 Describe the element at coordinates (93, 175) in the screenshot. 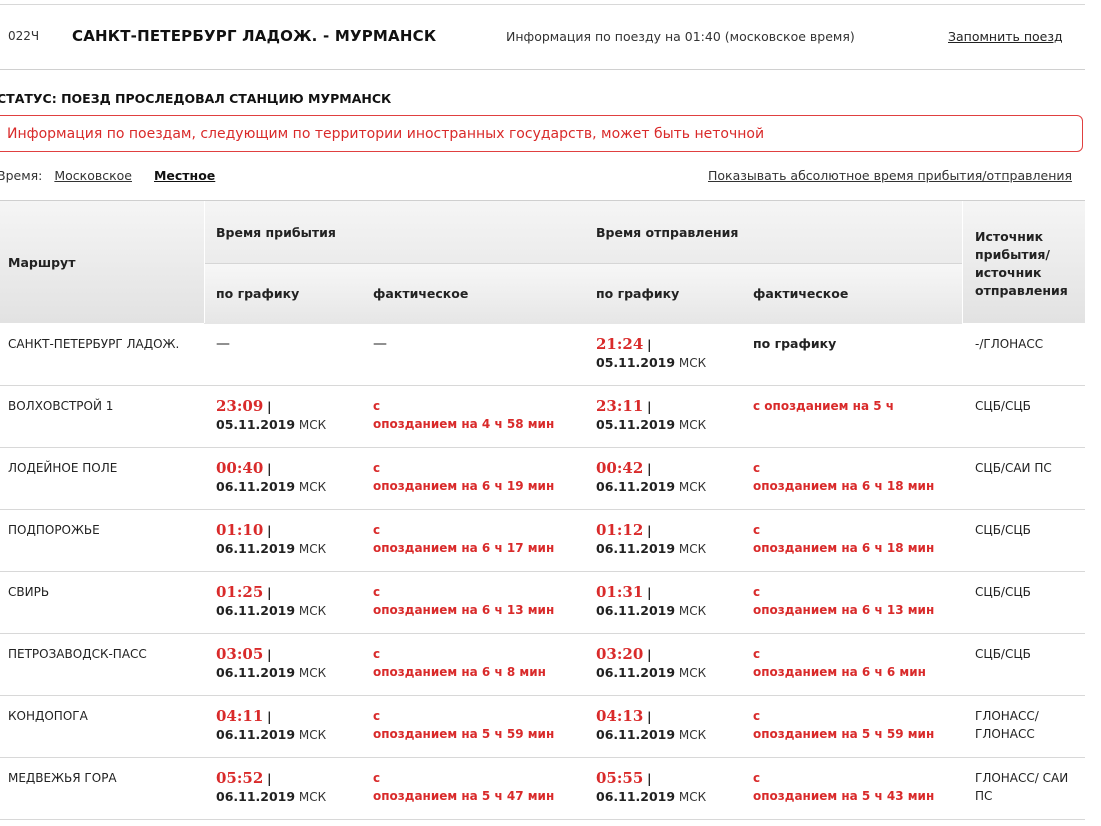

I see `time-option-moscow: Московское` at that location.